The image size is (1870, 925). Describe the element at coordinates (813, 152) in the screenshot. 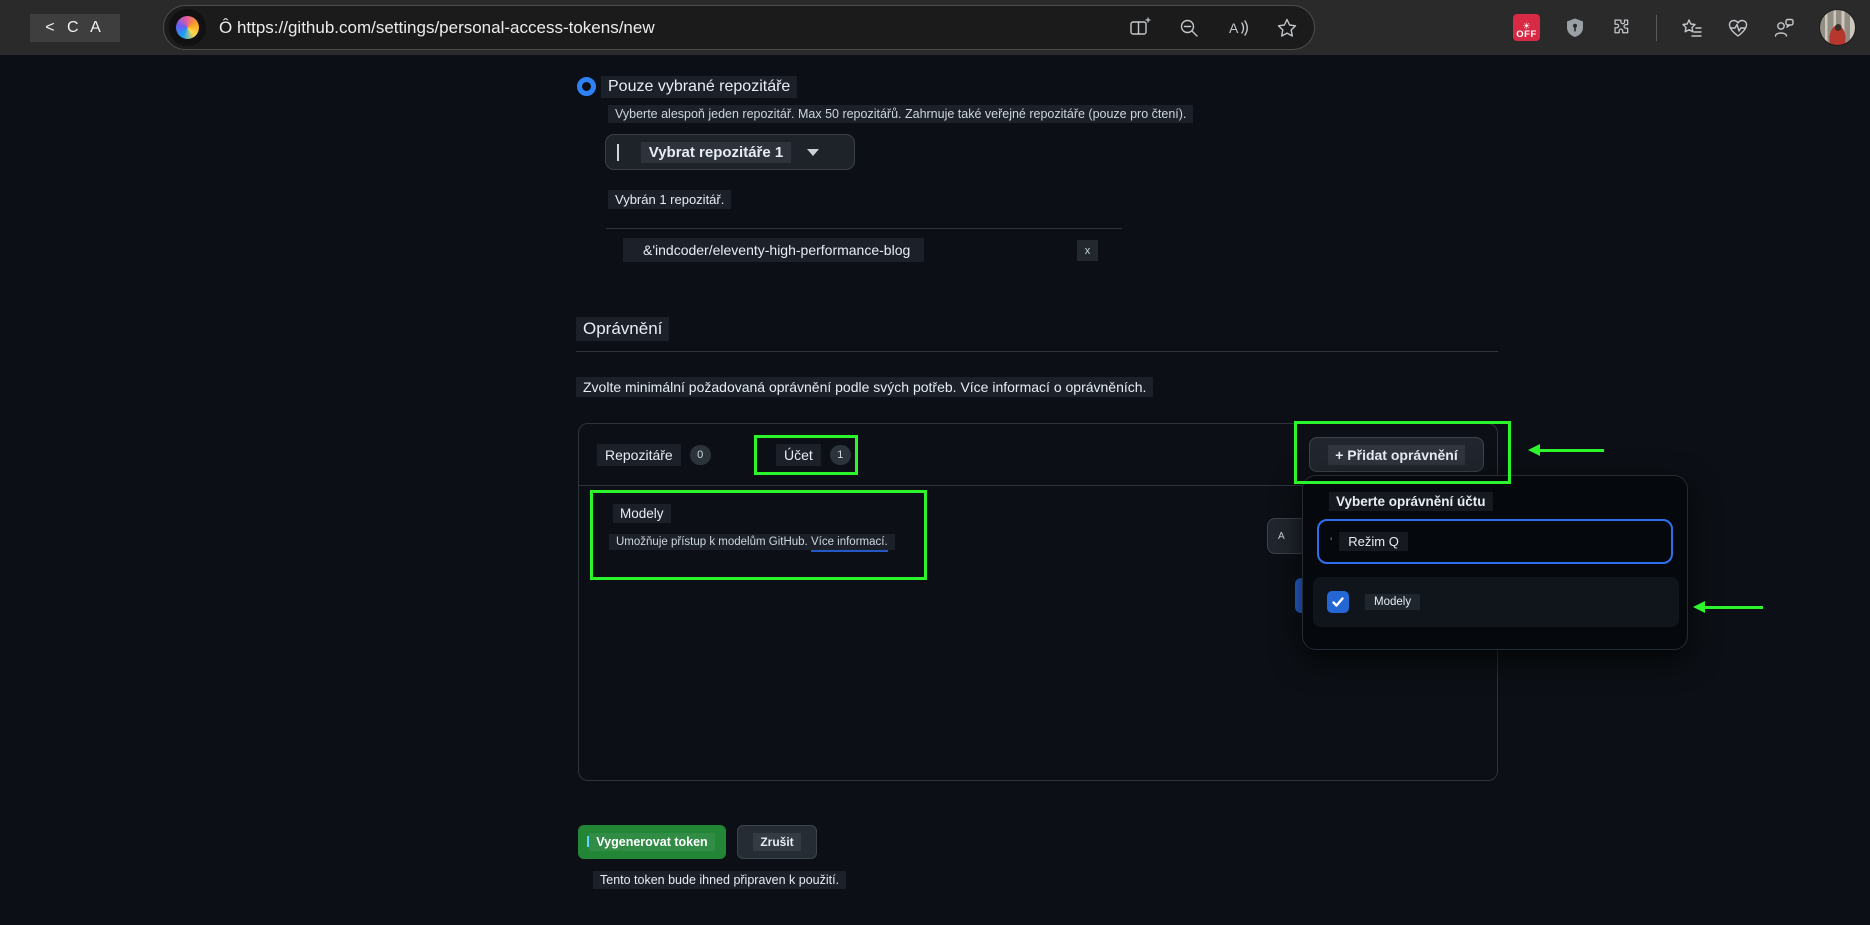

I see `chevron-down-icon` at that location.